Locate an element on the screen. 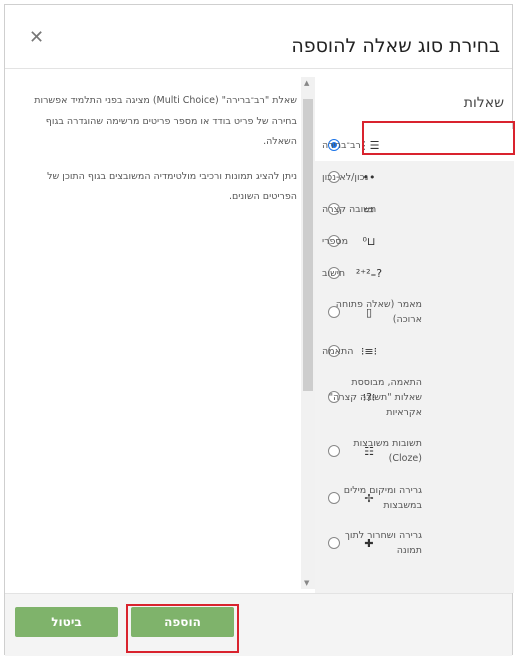 This screenshot has height=659, width=517. cancel-button: ביטול is located at coordinates (66, 622).